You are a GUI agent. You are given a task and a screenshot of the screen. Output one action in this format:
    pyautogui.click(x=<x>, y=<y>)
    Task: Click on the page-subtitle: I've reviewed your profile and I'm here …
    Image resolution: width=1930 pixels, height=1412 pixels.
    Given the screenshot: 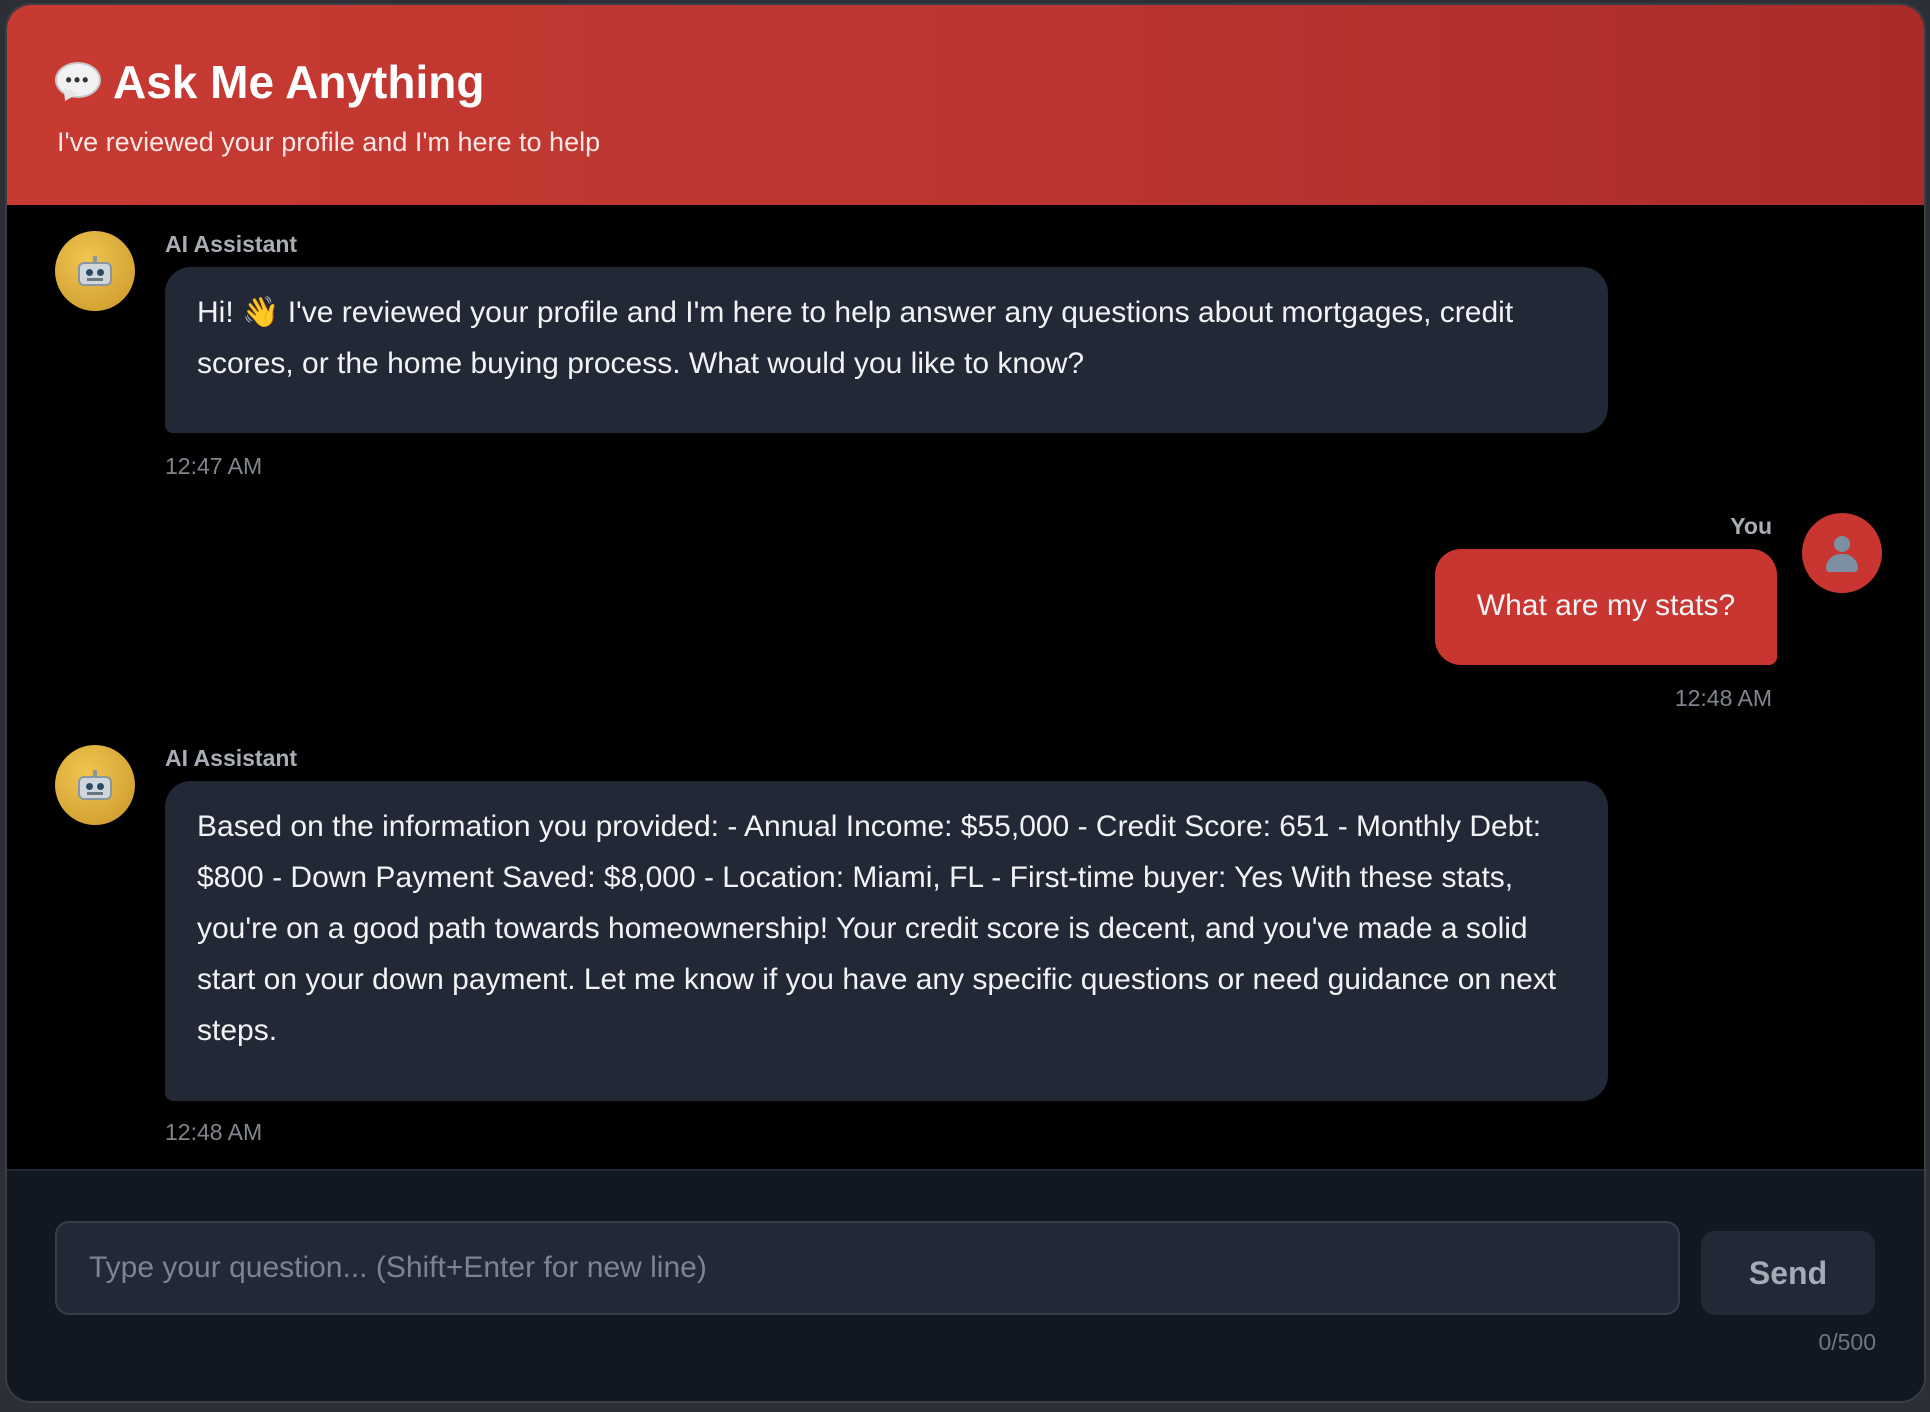 What is the action you would take?
    pyautogui.click(x=329, y=142)
    